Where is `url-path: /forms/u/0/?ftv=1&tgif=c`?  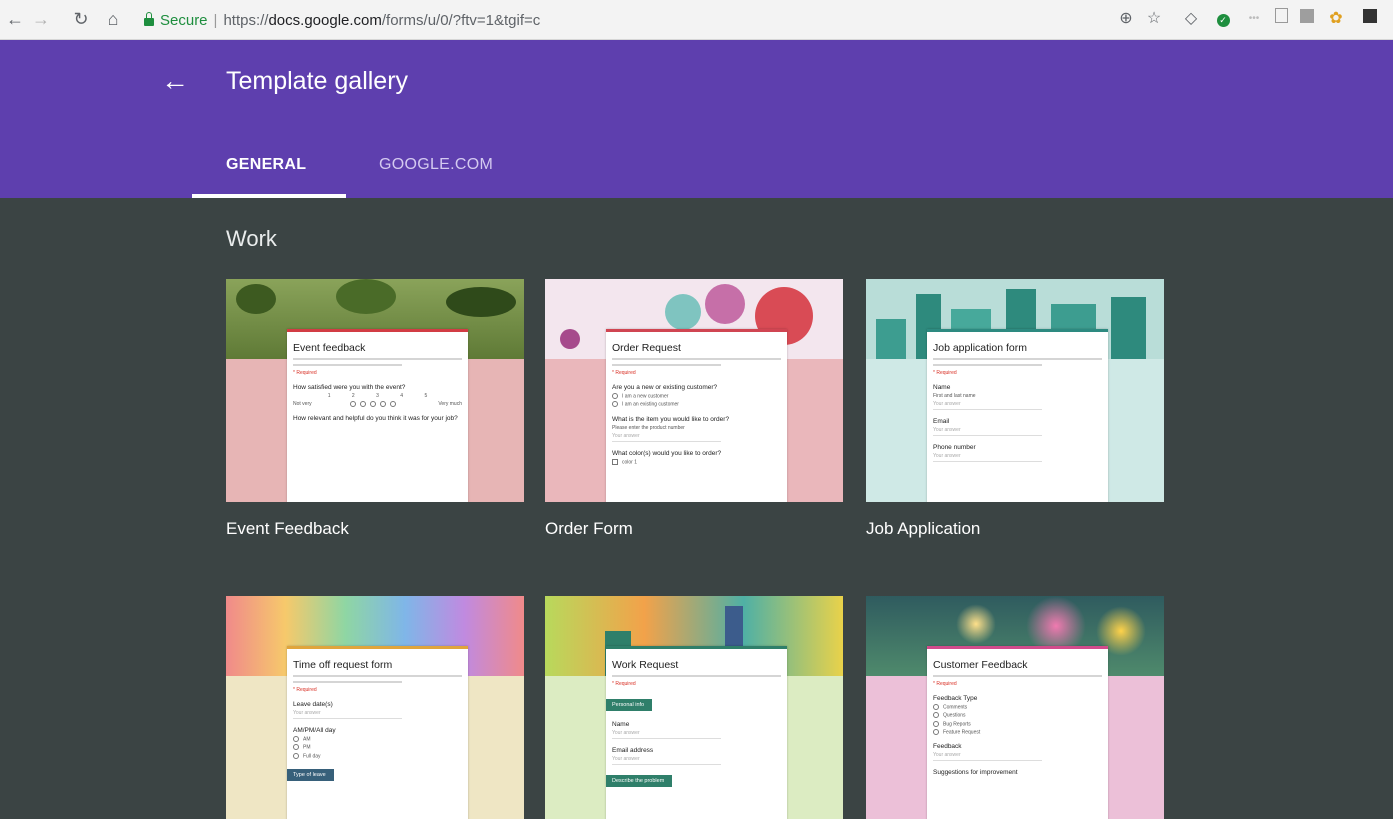 url-path: /forms/u/0/?ftv=1&tgif=c is located at coordinates (461, 20).